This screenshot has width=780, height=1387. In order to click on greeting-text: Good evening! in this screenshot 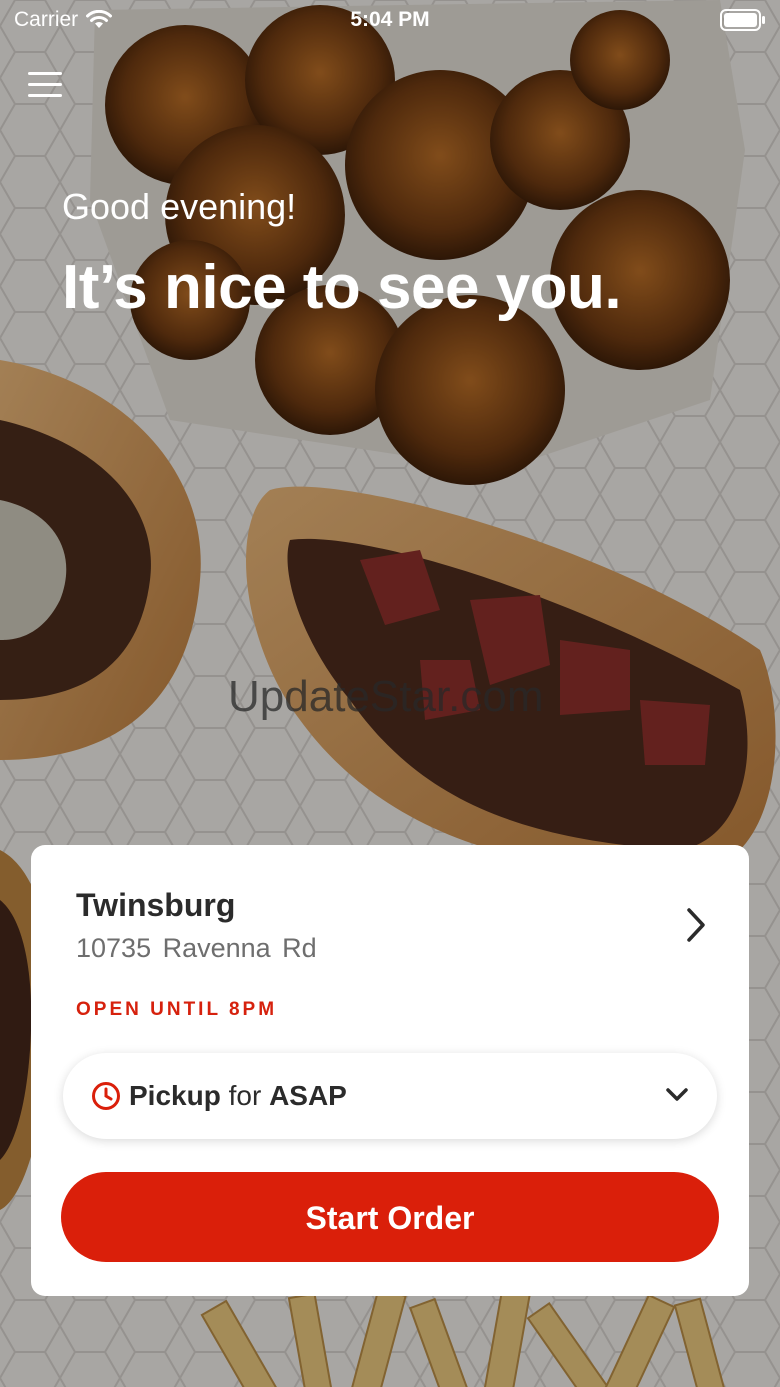, I will do `click(179, 206)`.